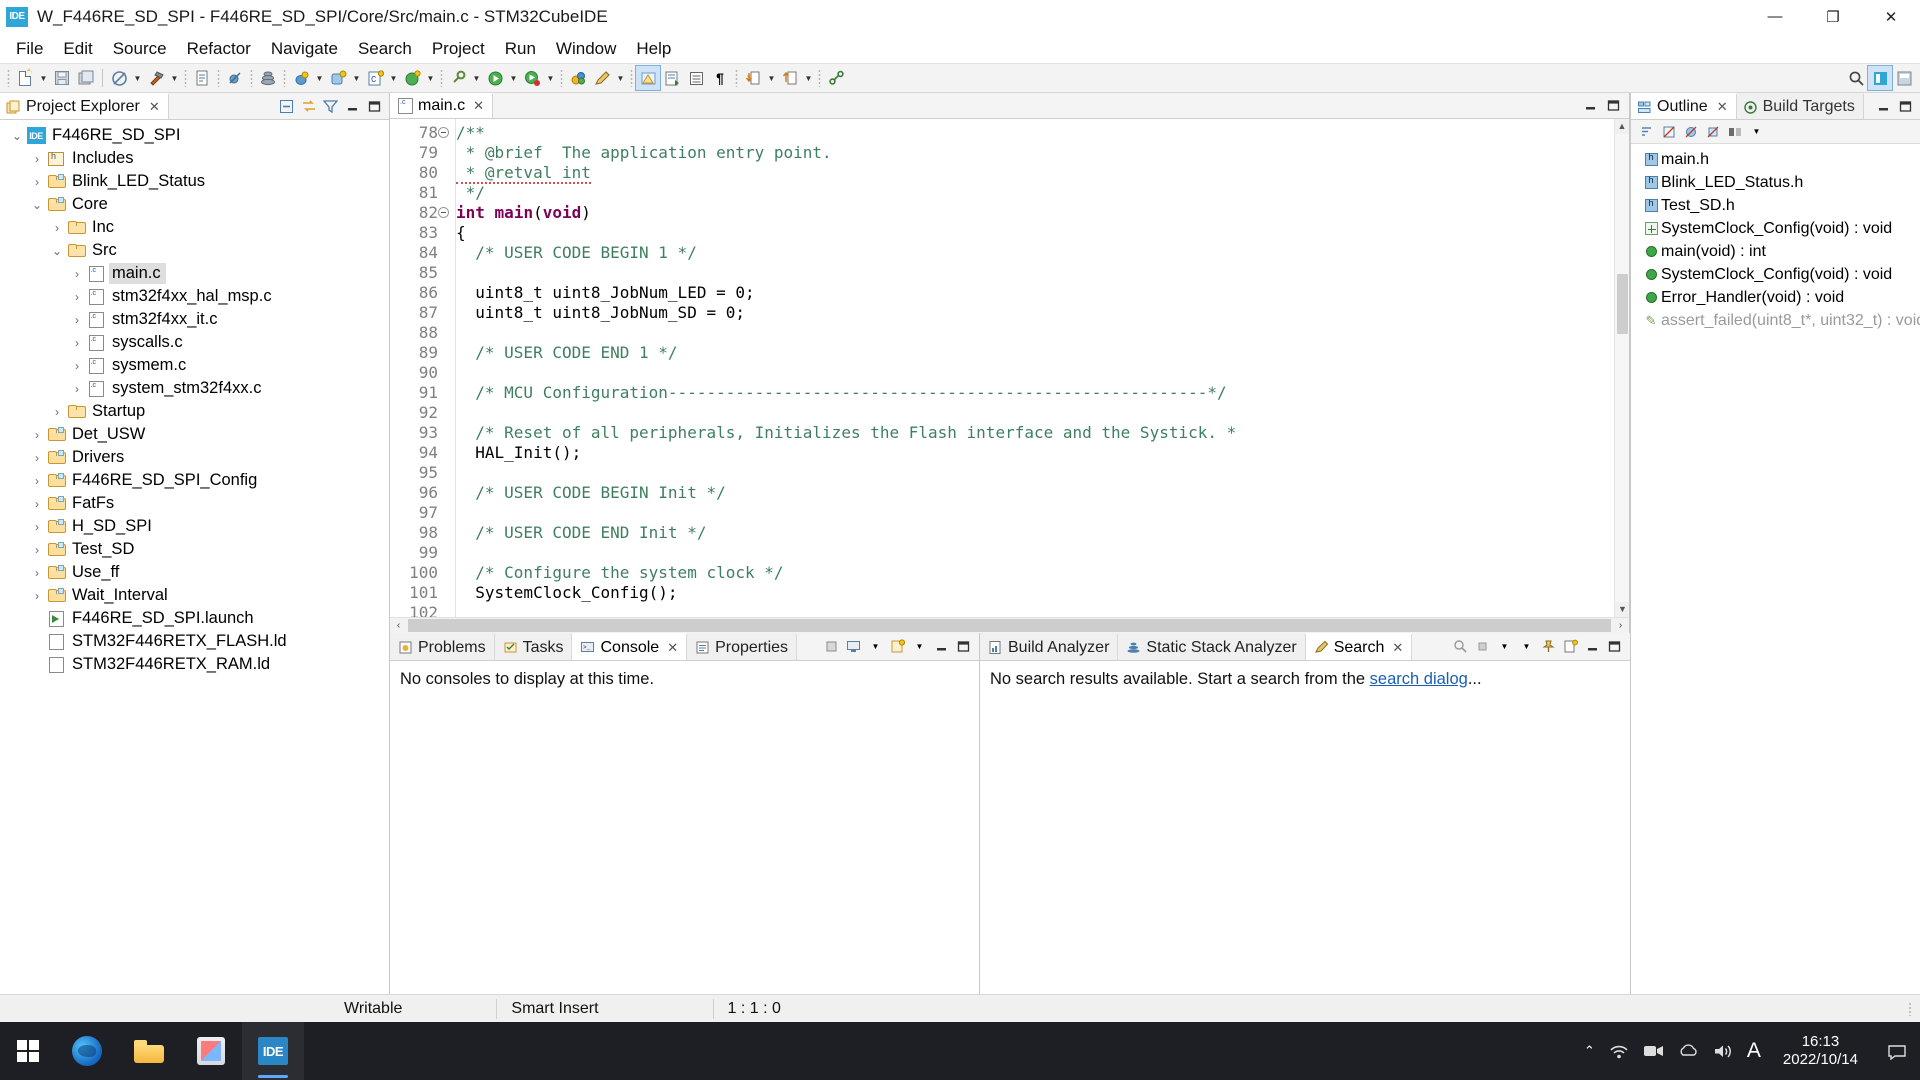 The width and height of the screenshot is (1920, 1080). Describe the element at coordinates (194, 572) in the screenshot. I see `tree-item-use-ff: › Use_ff` at that location.